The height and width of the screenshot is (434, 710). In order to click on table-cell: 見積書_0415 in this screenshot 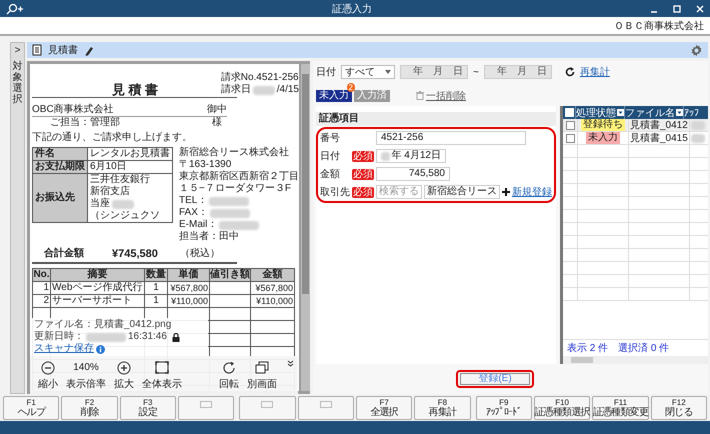, I will do `click(659, 138)`.